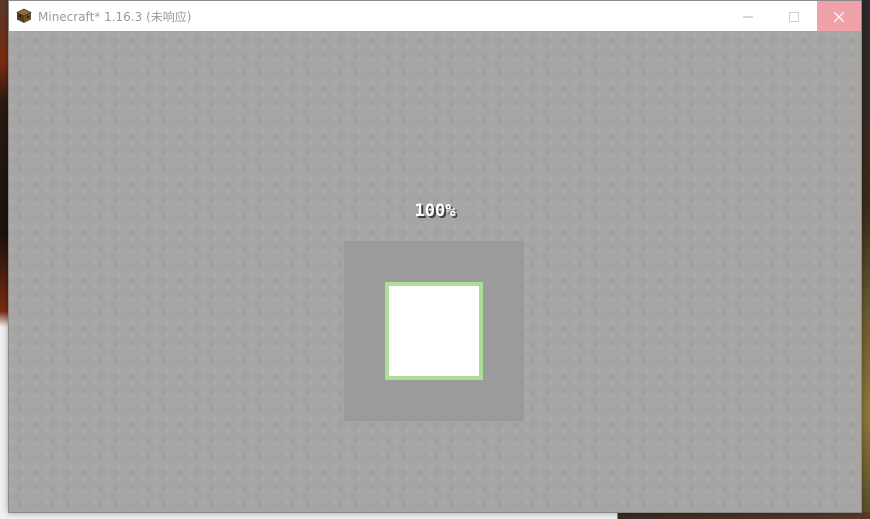  What do you see at coordinates (435, 515) in the screenshot?
I see `desktop-background-bottom` at bounding box center [435, 515].